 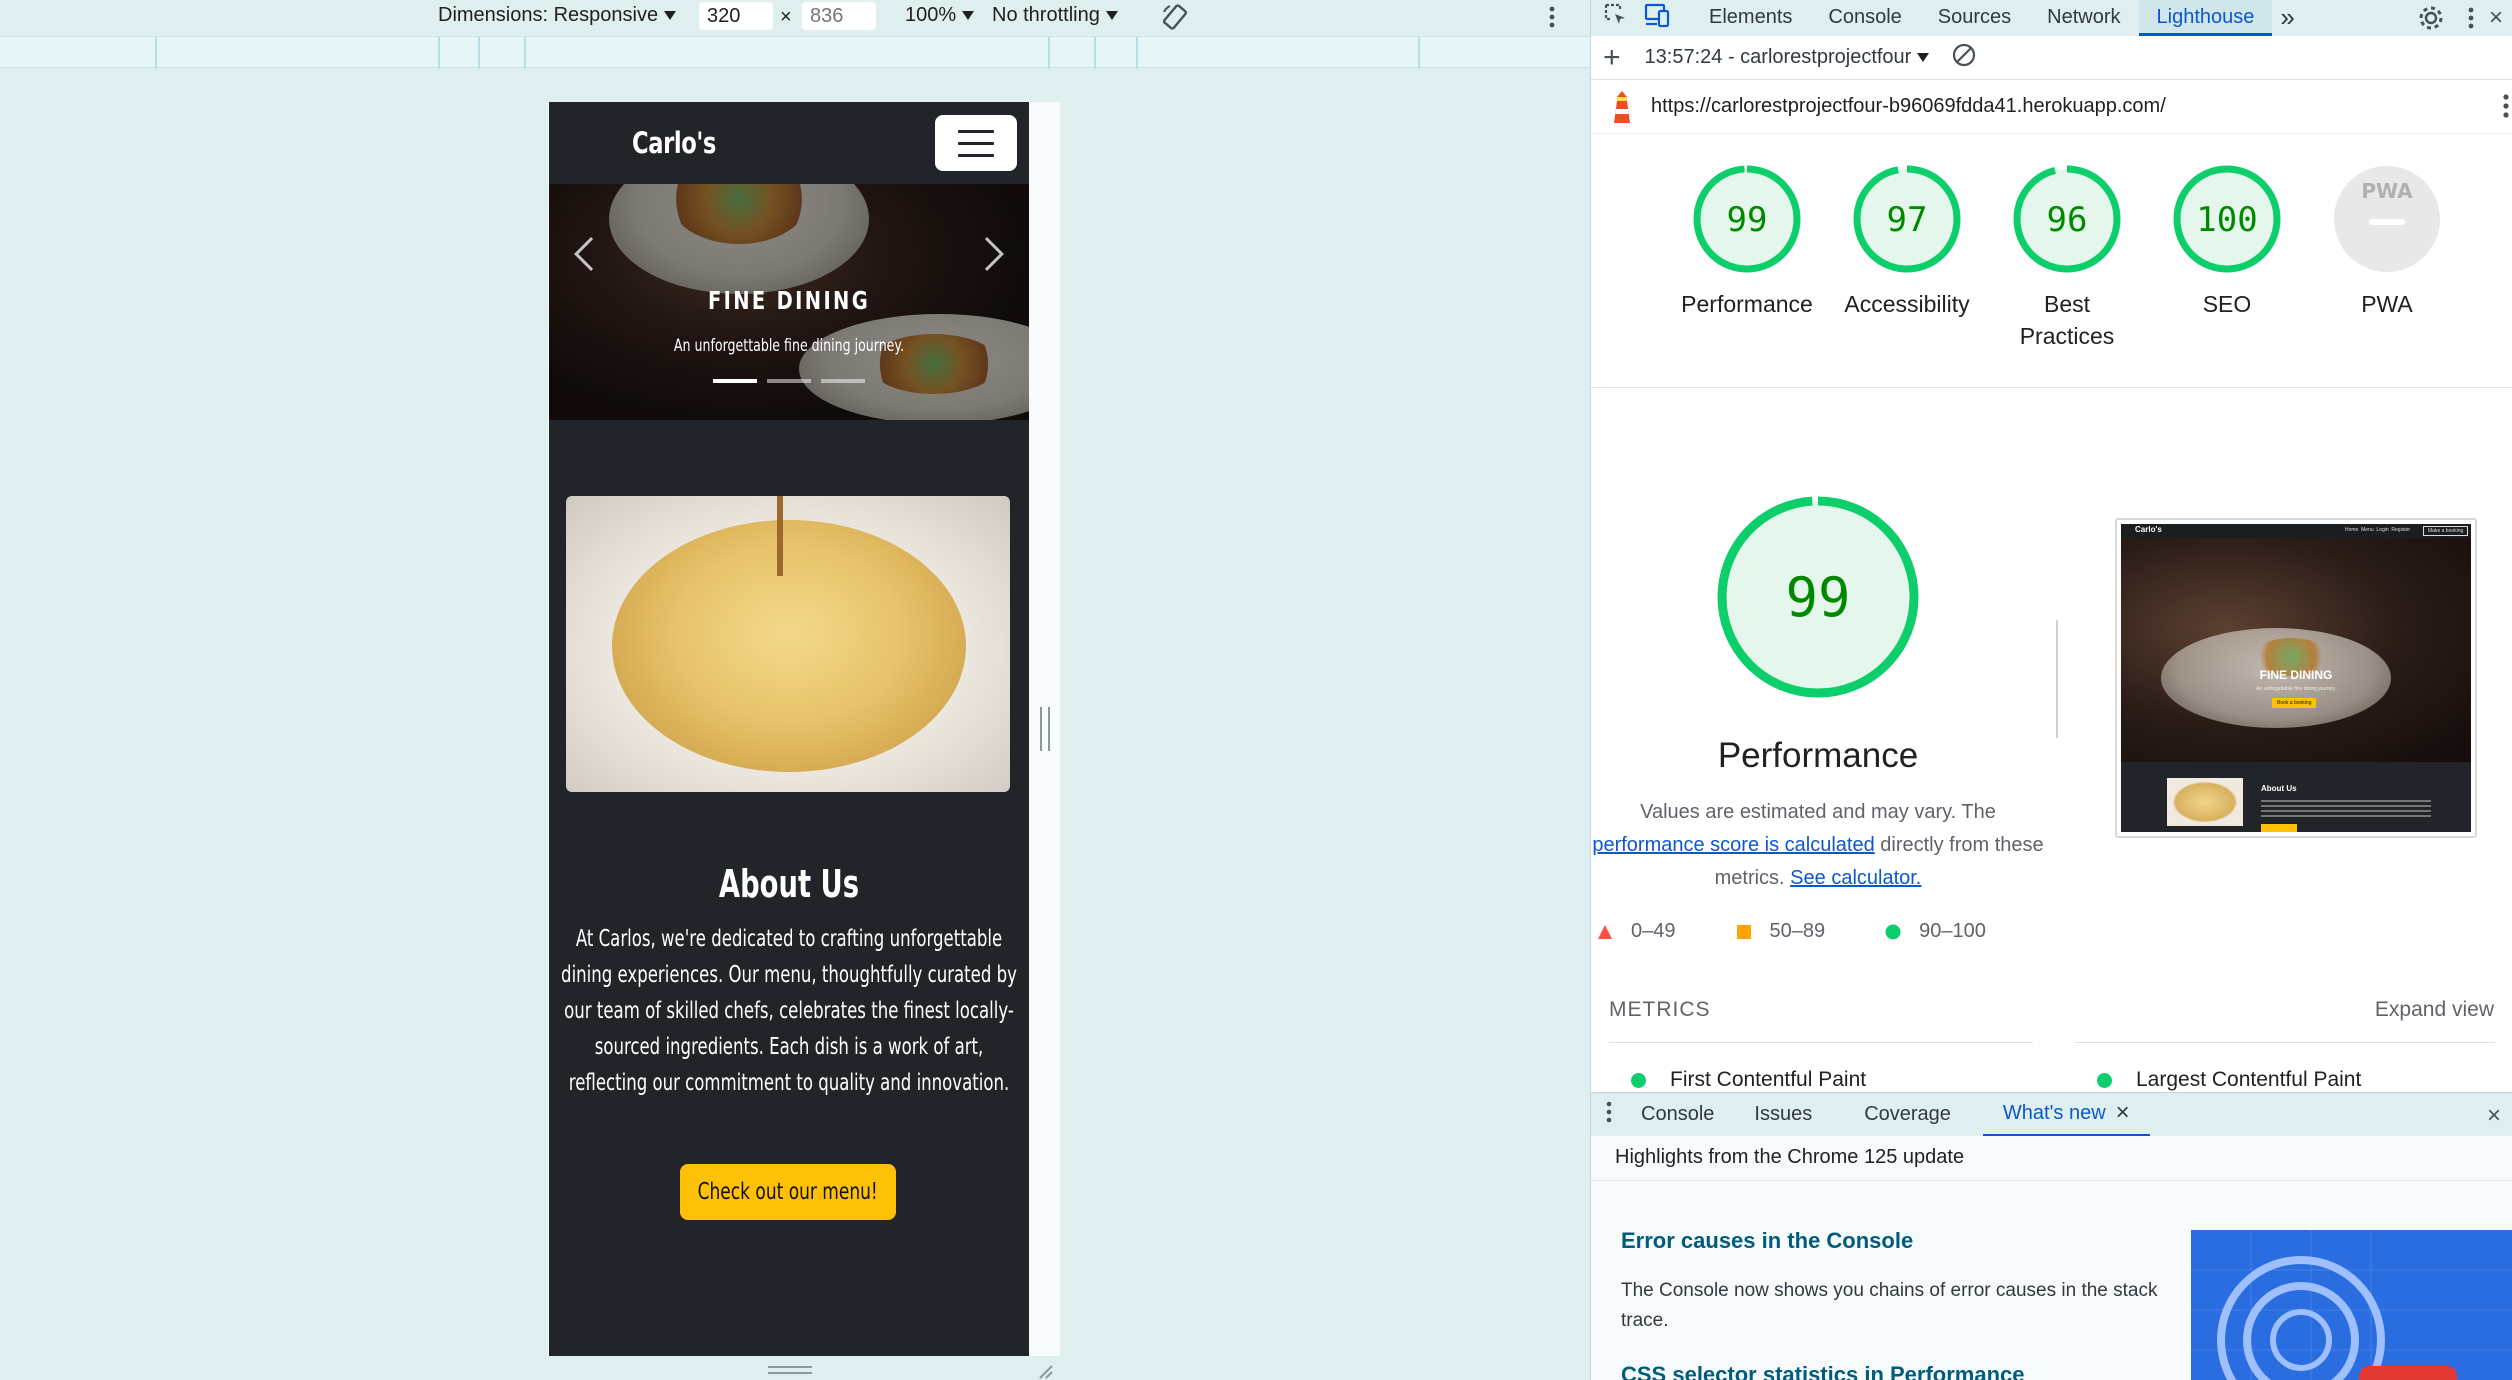 I want to click on corner-resize-handle, so click(x=1045, y=1371).